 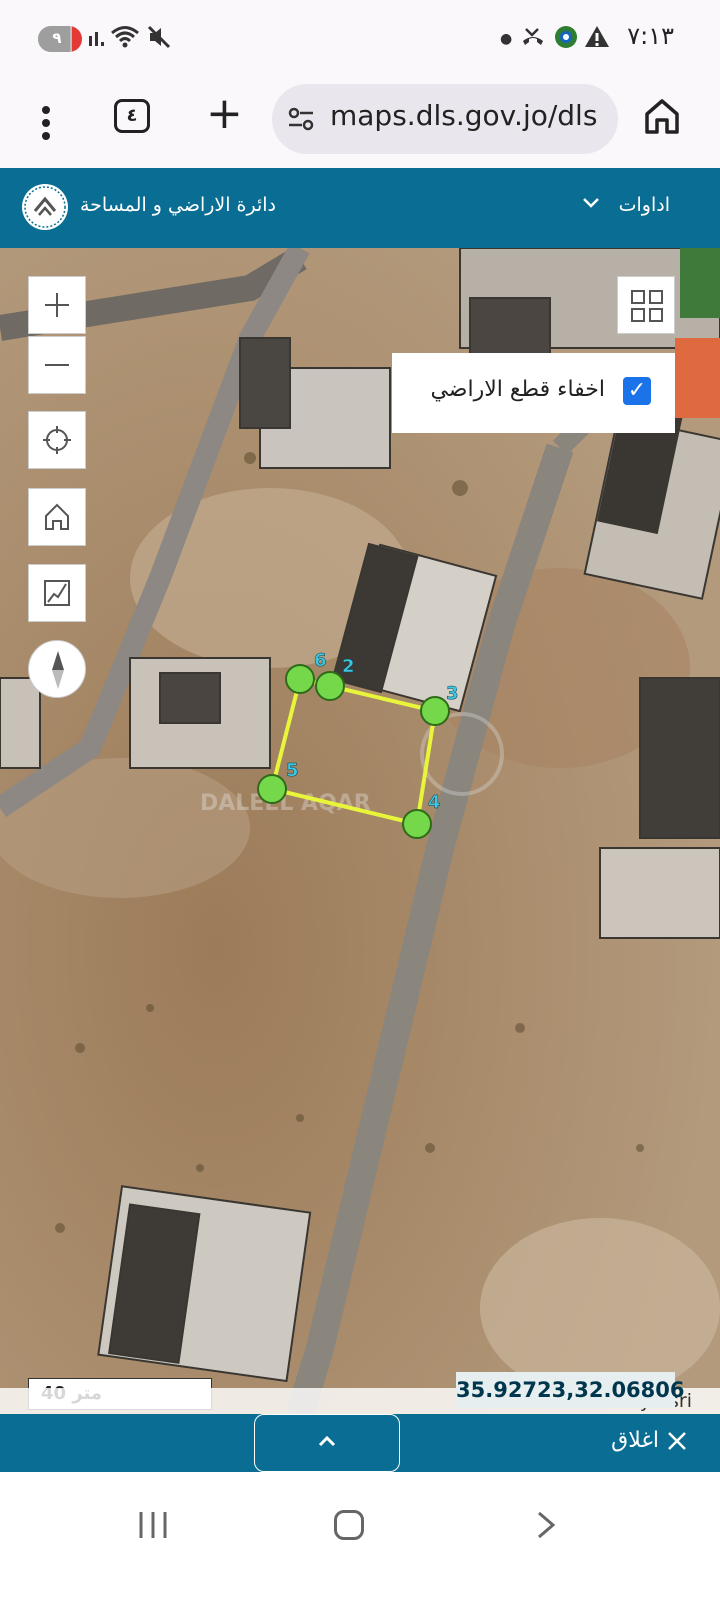 What do you see at coordinates (566, 41) in the screenshot?
I see `vpn-icon` at bounding box center [566, 41].